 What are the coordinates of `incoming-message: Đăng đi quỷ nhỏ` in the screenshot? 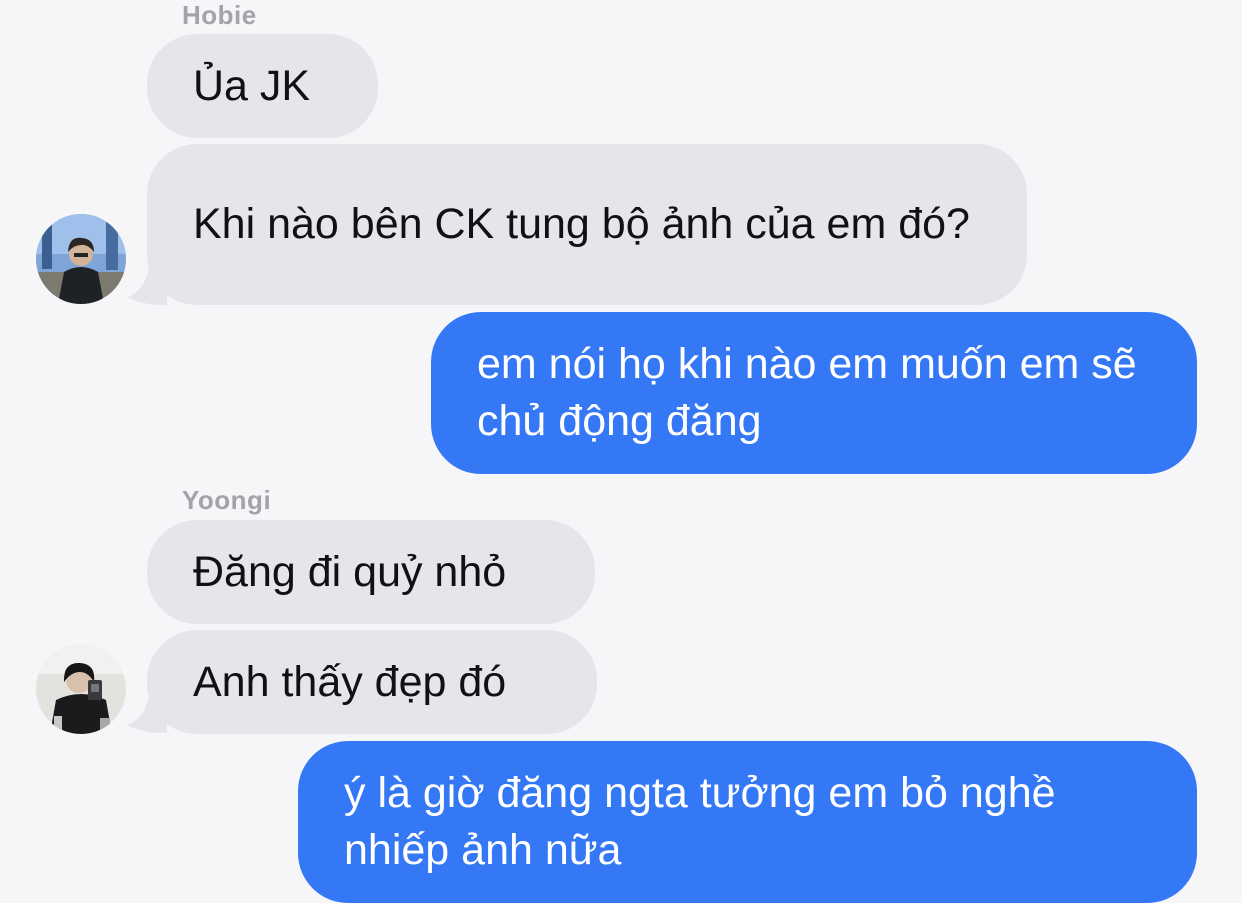 It's located at (371, 572).